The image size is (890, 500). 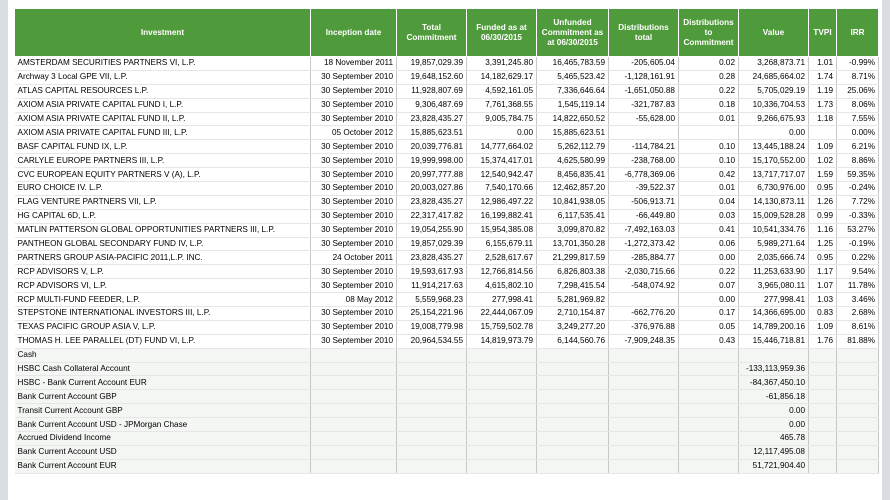 What do you see at coordinates (773, 133) in the screenshot?
I see `cell-value: 0.00` at bounding box center [773, 133].